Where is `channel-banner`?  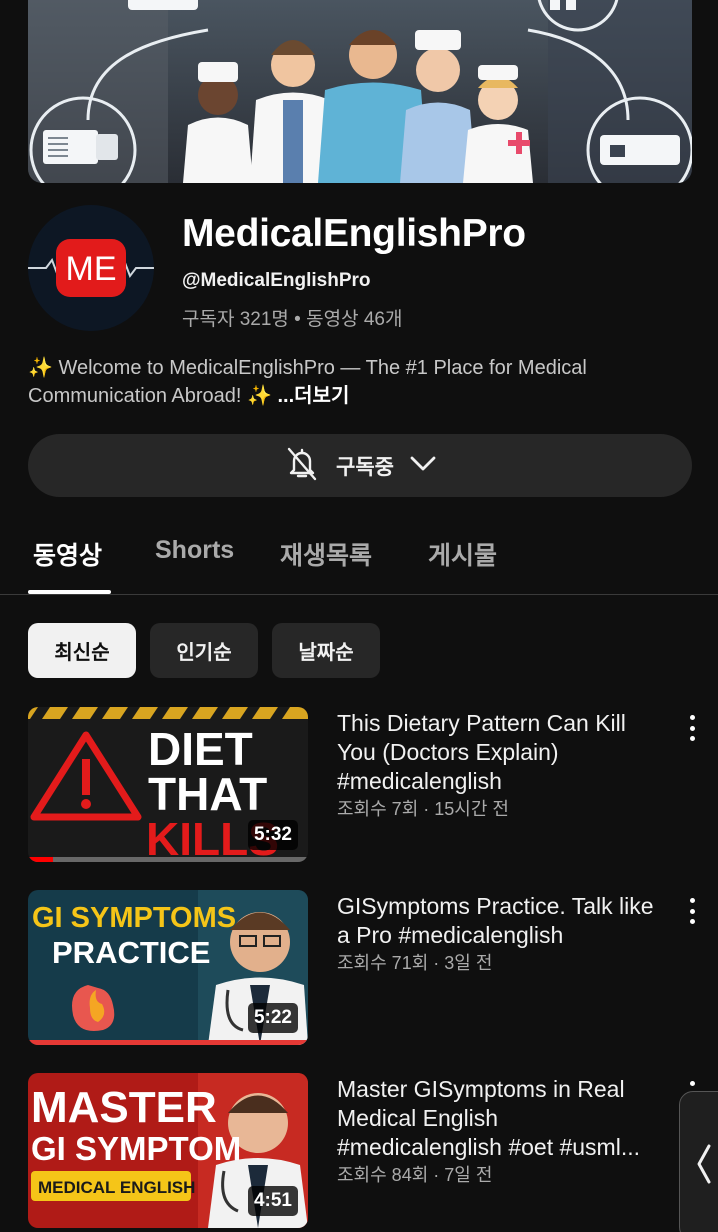
channel-banner is located at coordinates (360, 91).